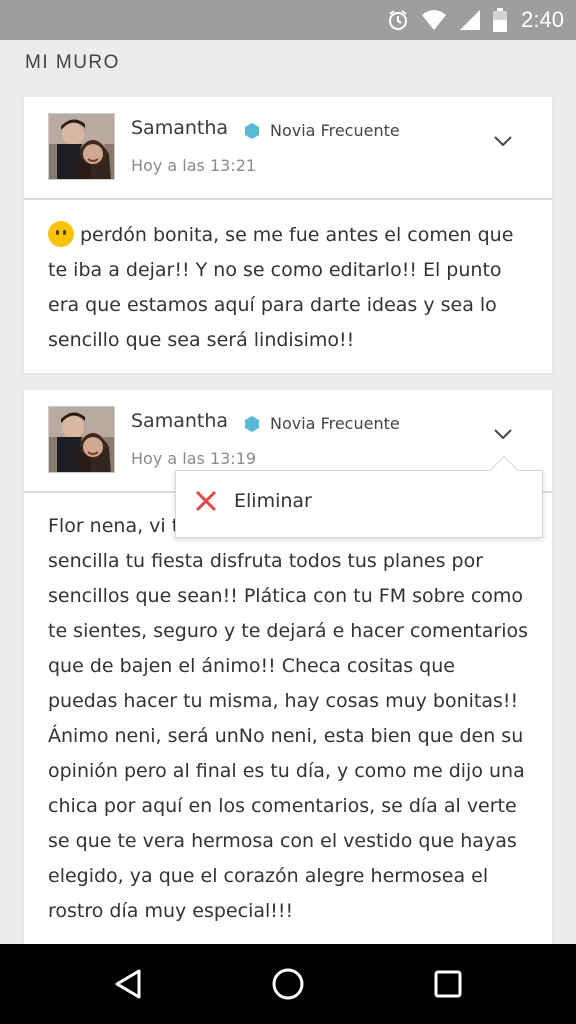 This screenshot has width=576, height=1024. What do you see at coordinates (194, 165) in the screenshot?
I see `post-timestamp: Hoy a las 13:21` at bounding box center [194, 165].